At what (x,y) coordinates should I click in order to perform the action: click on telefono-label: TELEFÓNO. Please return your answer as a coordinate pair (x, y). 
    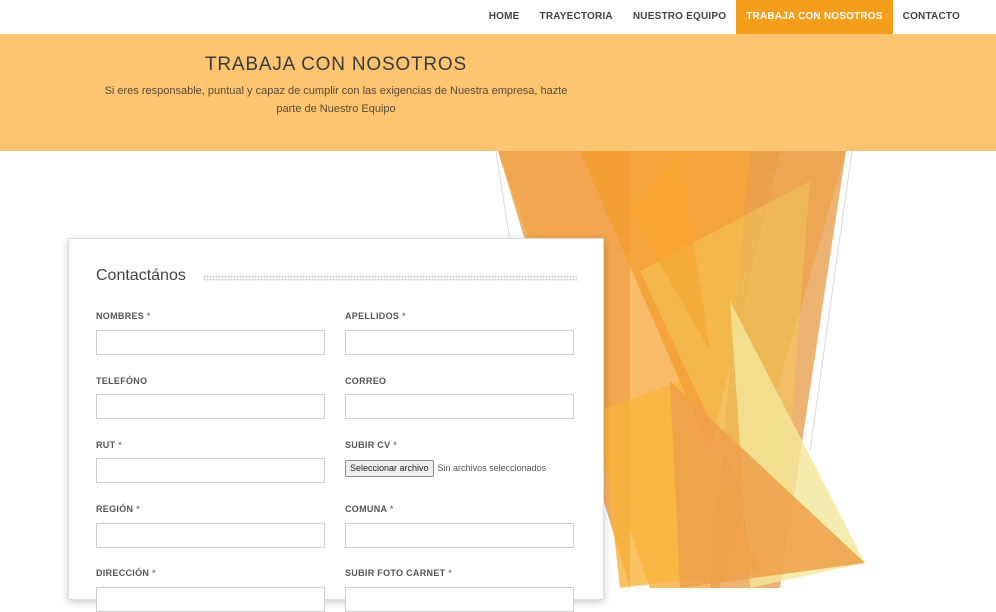
    Looking at the image, I should click on (122, 381).